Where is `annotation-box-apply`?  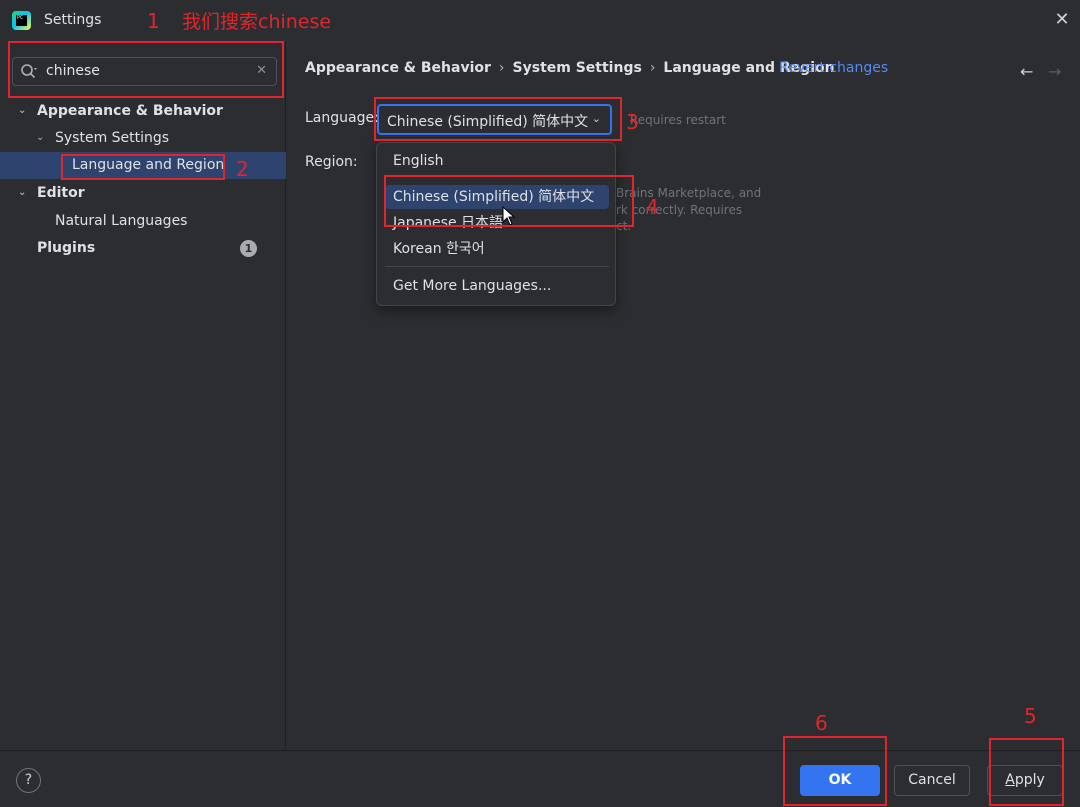 annotation-box-apply is located at coordinates (1026, 772).